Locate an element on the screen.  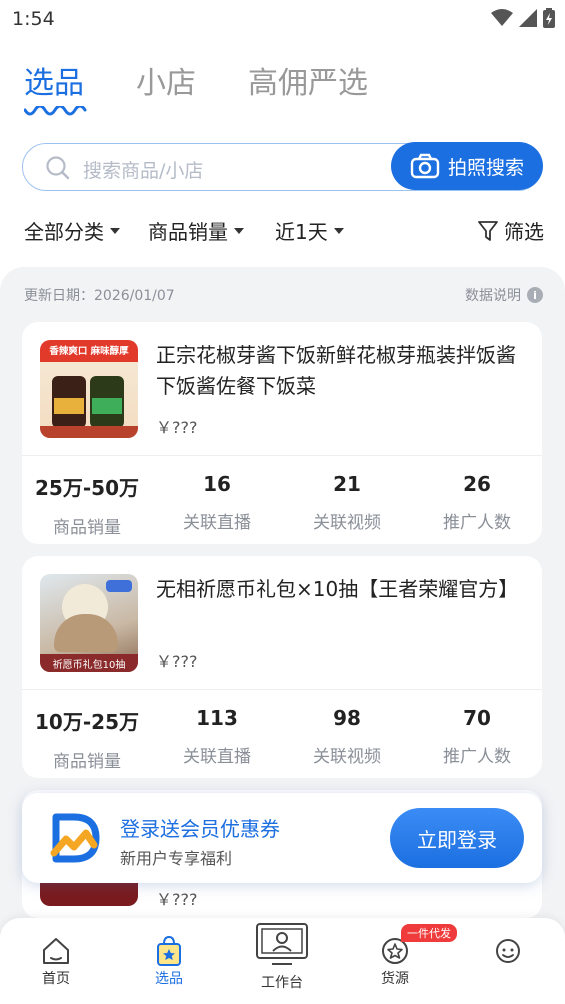
category-label: 全部分类 is located at coordinates (64, 232).